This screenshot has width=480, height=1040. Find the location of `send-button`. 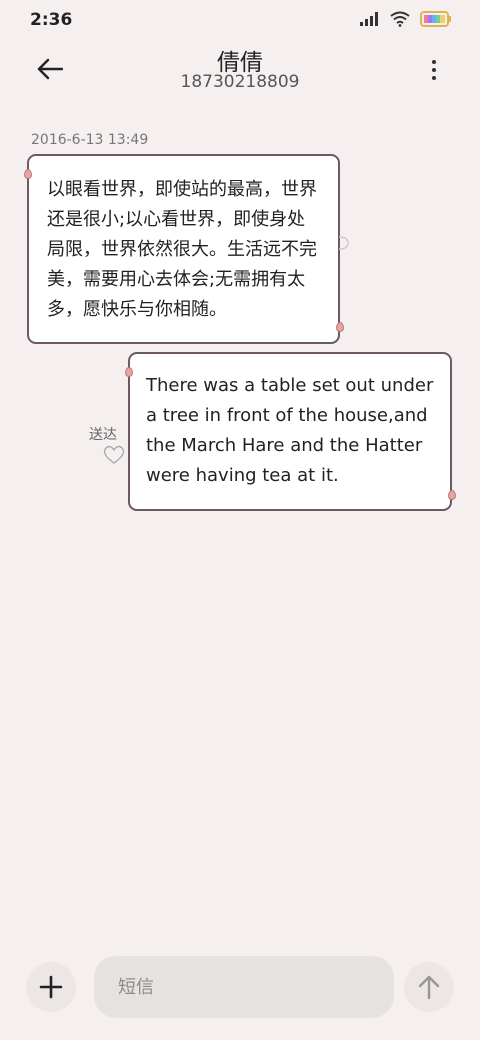

send-button is located at coordinates (429, 987).